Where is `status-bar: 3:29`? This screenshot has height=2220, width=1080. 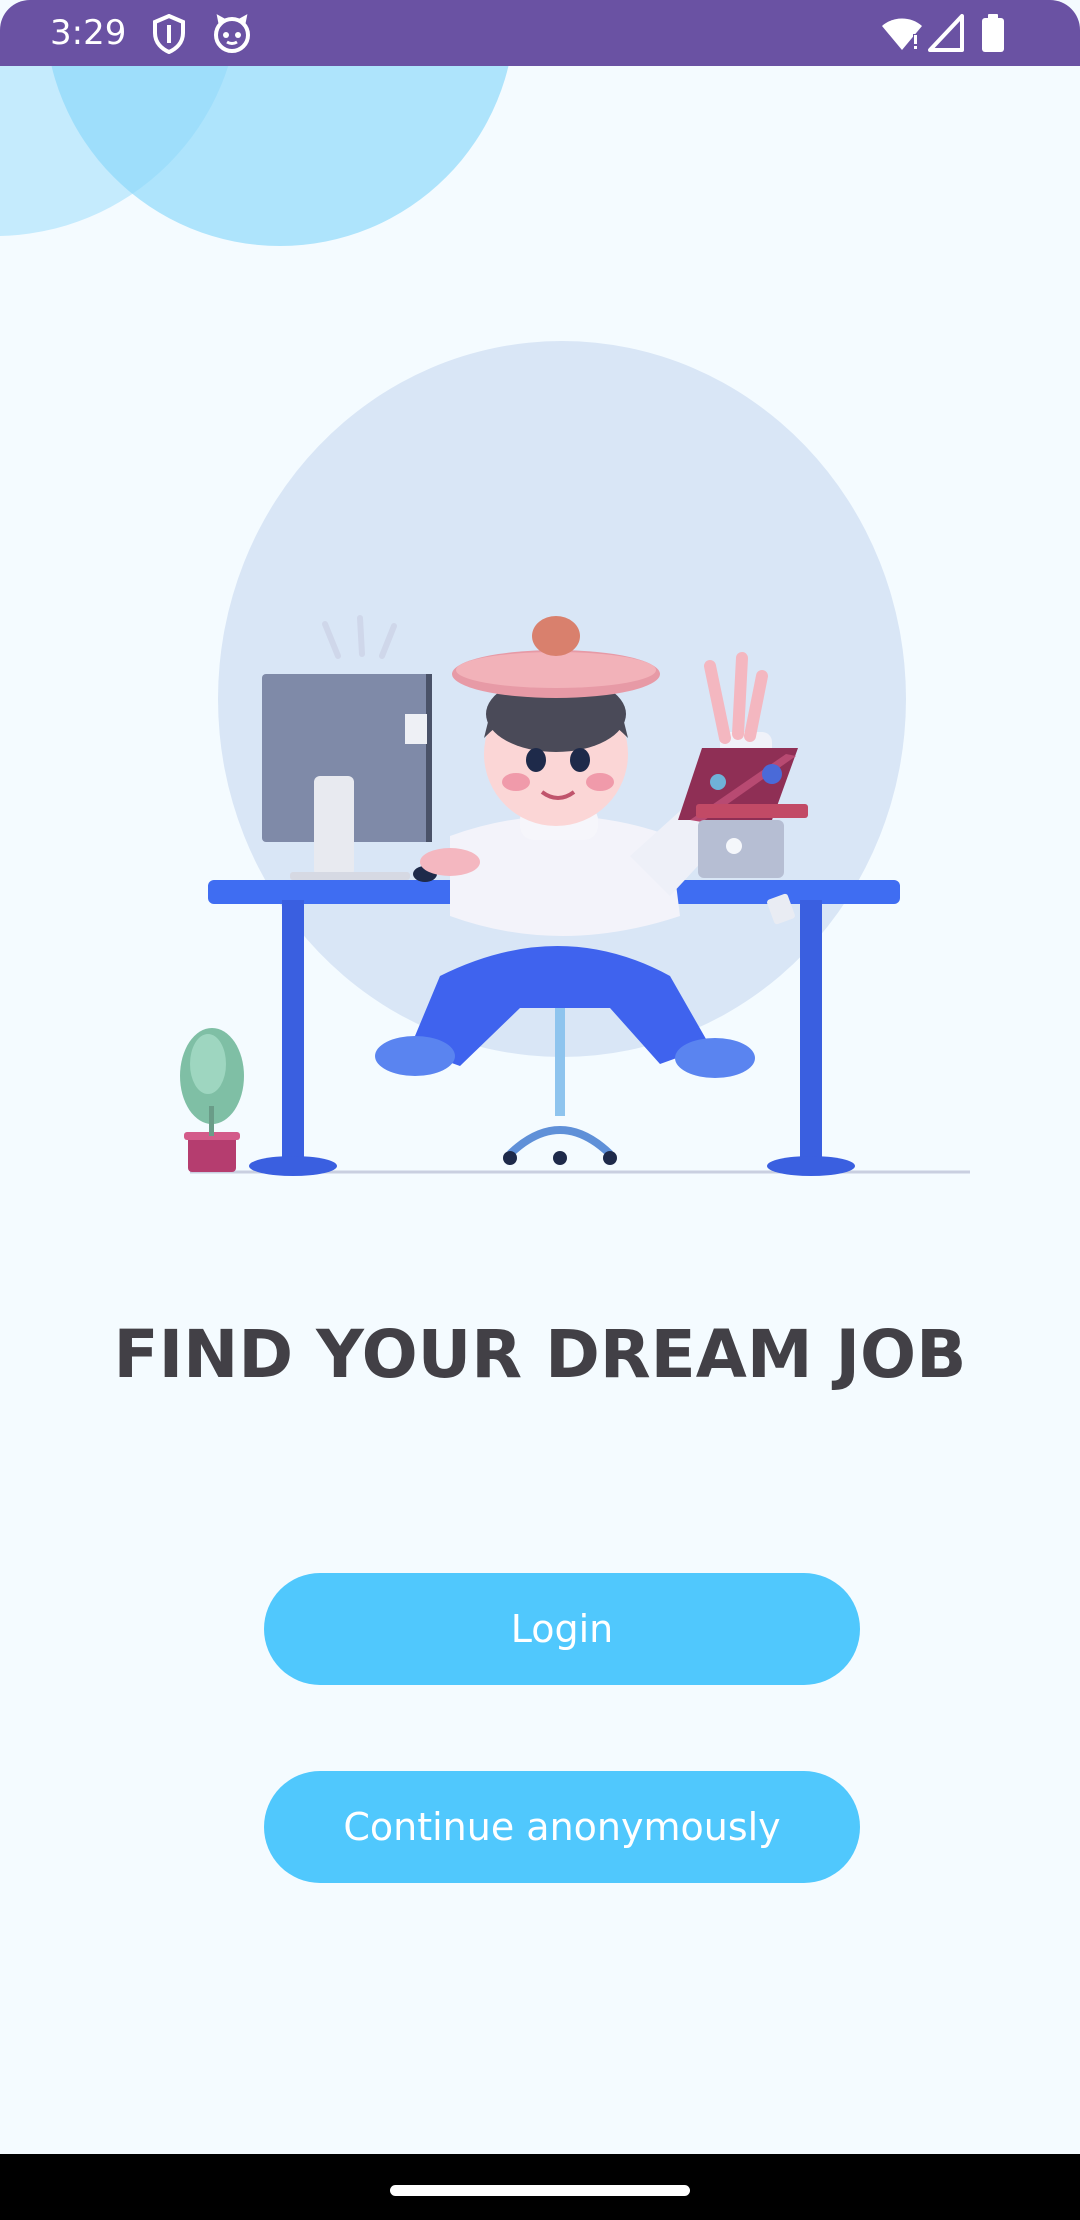 status-bar: 3:29 is located at coordinates (540, 33).